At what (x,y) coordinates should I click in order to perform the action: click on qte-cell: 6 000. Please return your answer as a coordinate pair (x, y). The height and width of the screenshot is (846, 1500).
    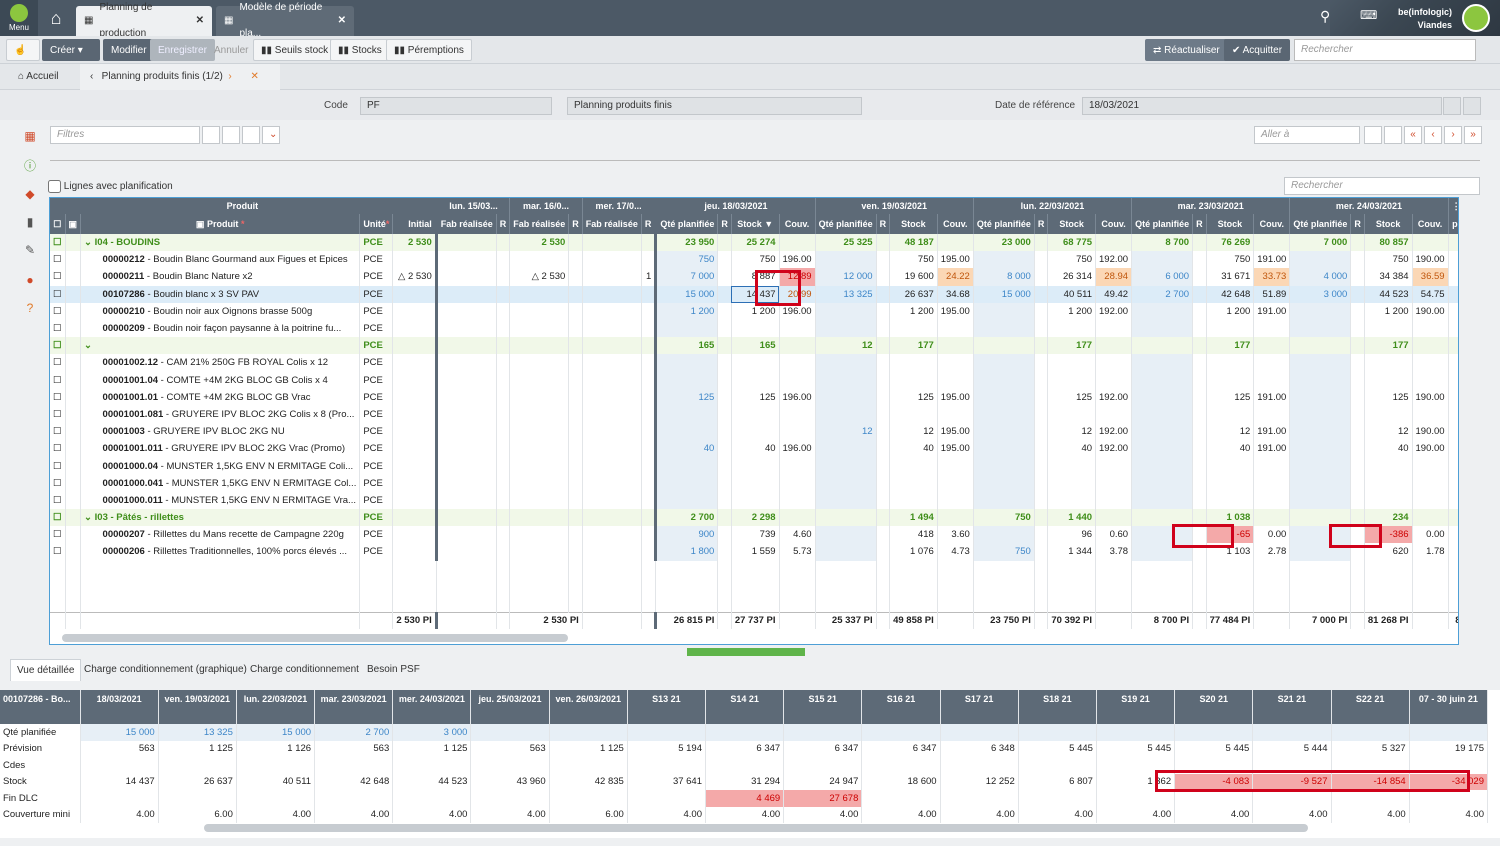
    Looking at the image, I should click on (1162, 277).